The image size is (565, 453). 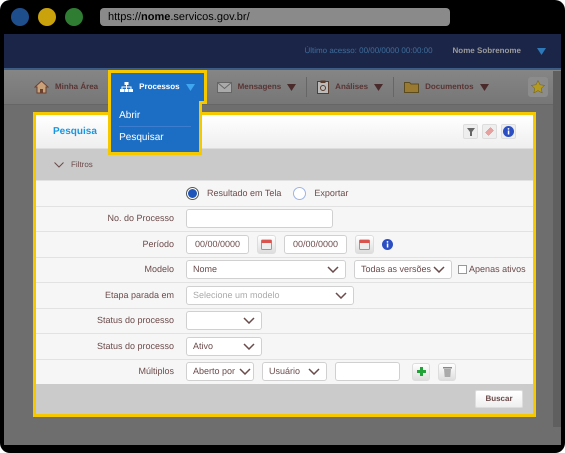 What do you see at coordinates (368, 51) in the screenshot?
I see `last-access-text: Último acesso: 00/00/0000 00:00:00` at bounding box center [368, 51].